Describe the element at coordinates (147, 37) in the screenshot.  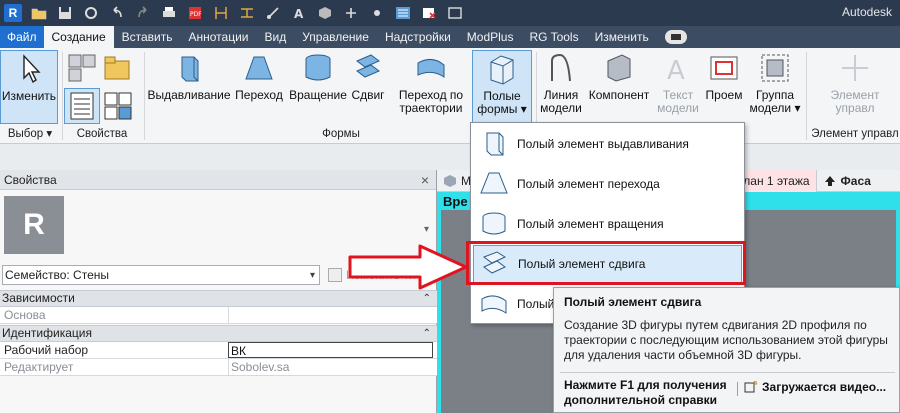
I see `tab-insert: Вставить` at that location.